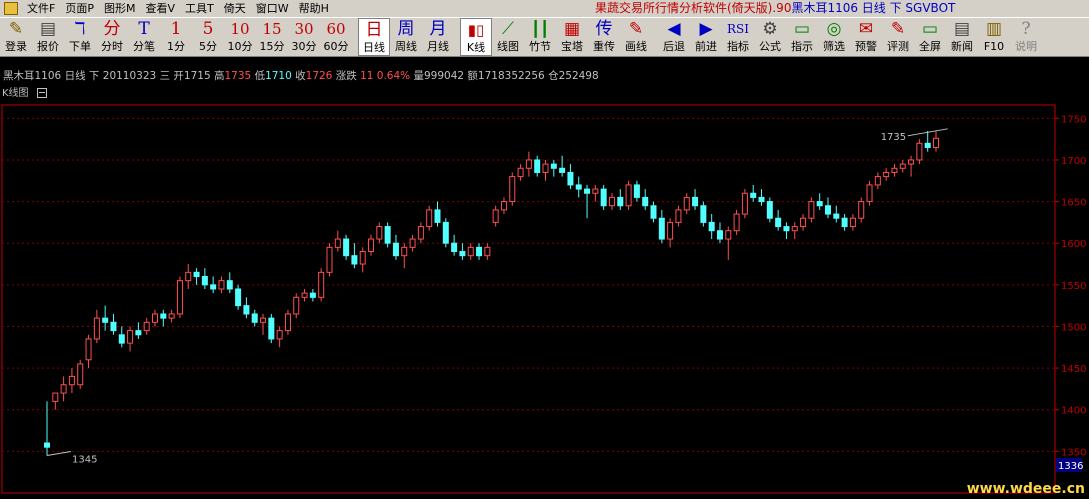 The height and width of the screenshot is (499, 1089). I want to click on daily-button: 日日线, so click(374, 37).